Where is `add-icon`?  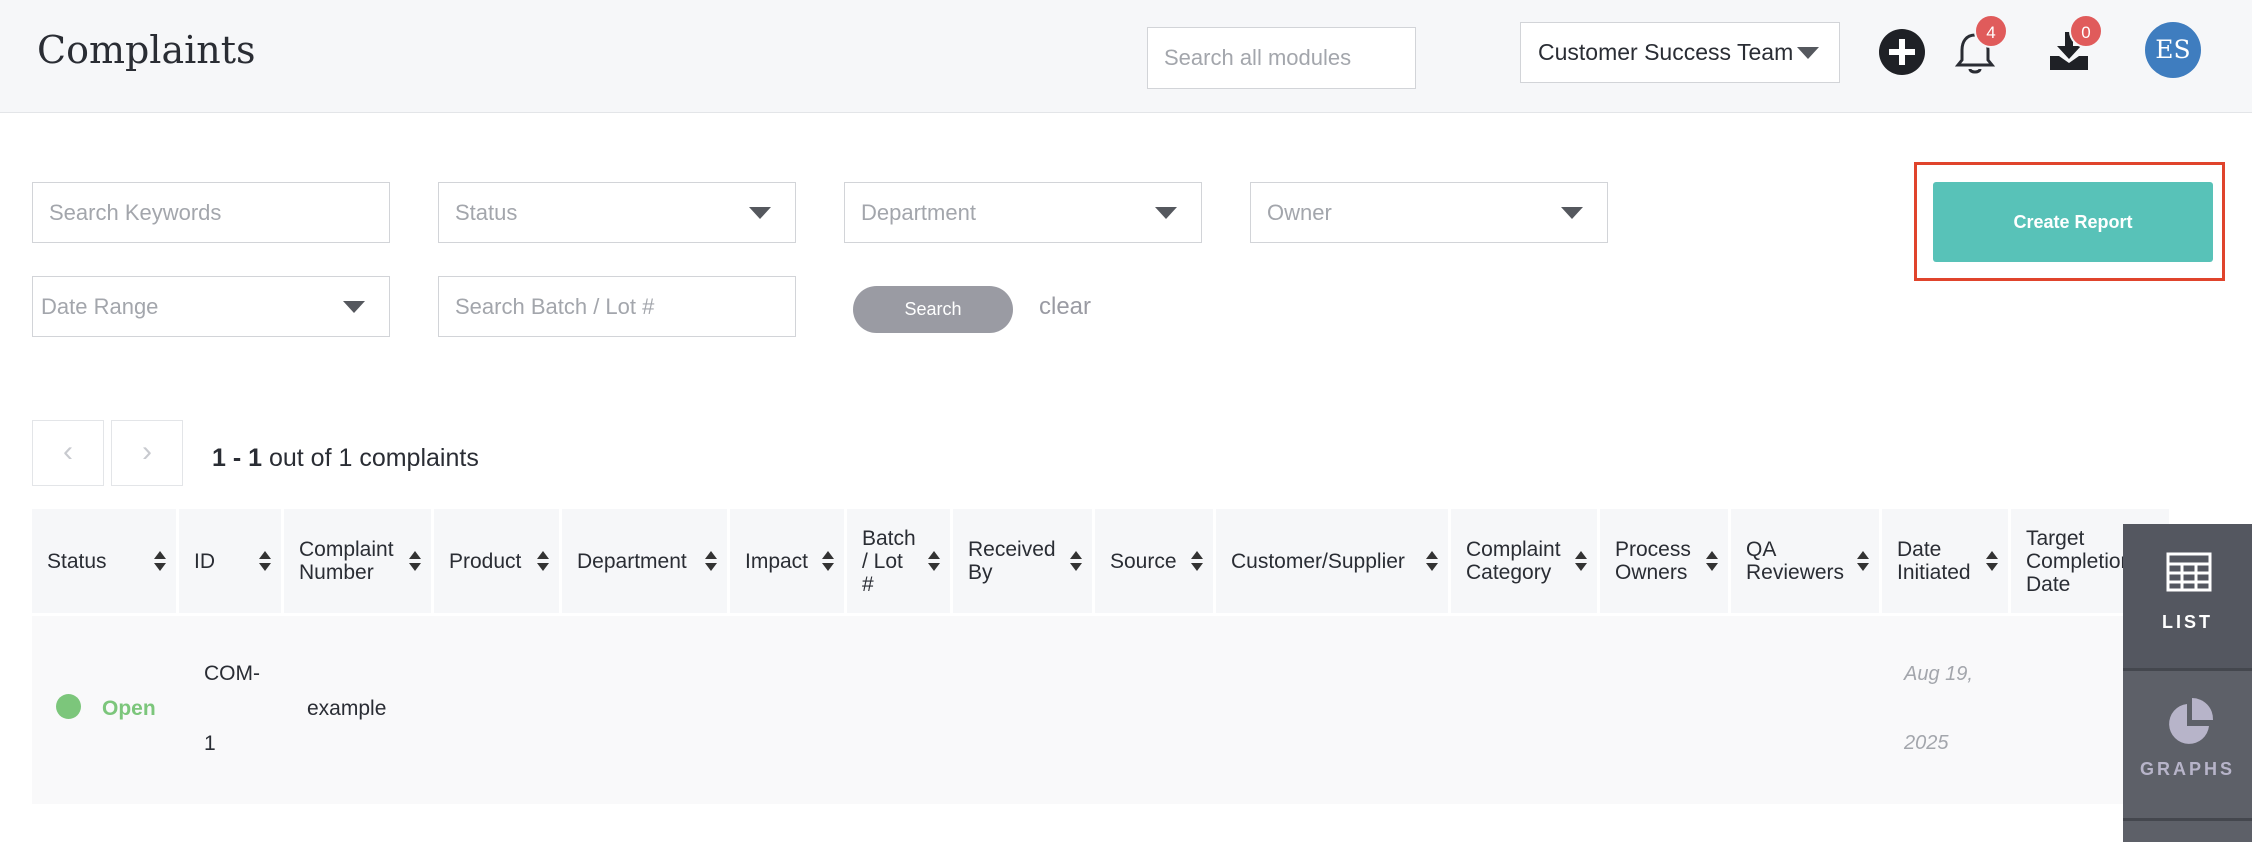
add-icon is located at coordinates (1902, 52).